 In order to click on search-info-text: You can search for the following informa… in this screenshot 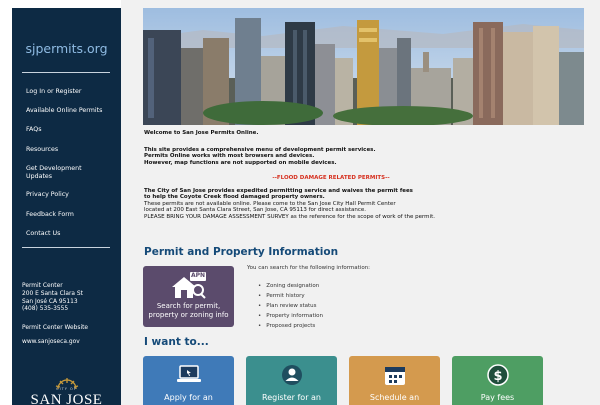, I will do `click(309, 268)`.